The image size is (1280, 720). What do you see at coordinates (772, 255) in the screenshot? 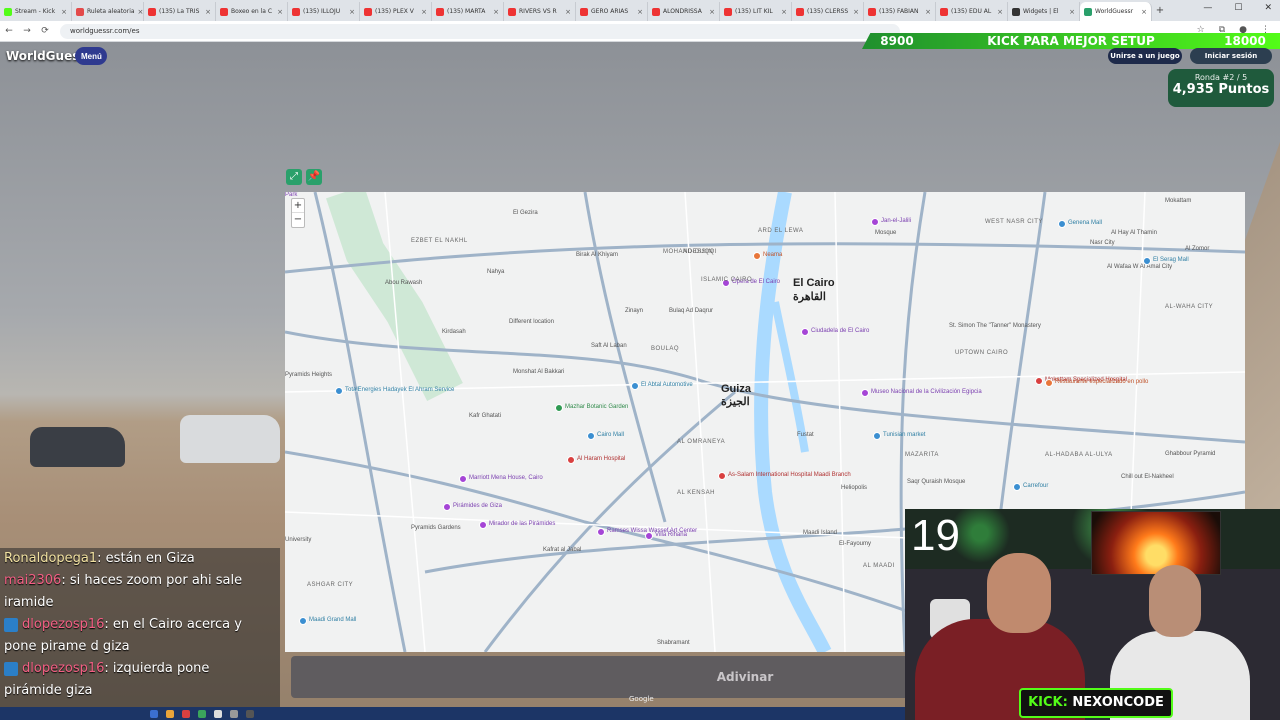
I see `map-label: Neama` at bounding box center [772, 255].